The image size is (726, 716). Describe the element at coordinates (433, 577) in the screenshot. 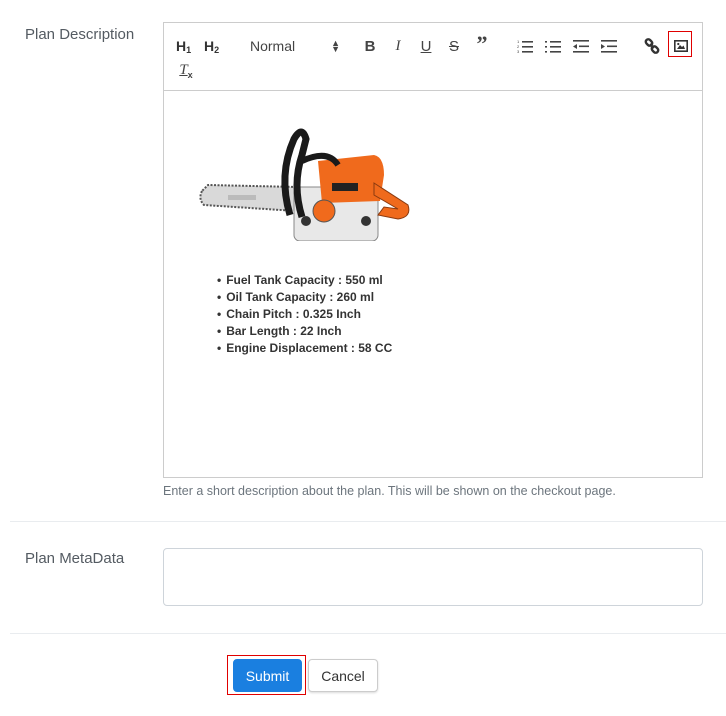

I see `plan-metadata-input` at that location.